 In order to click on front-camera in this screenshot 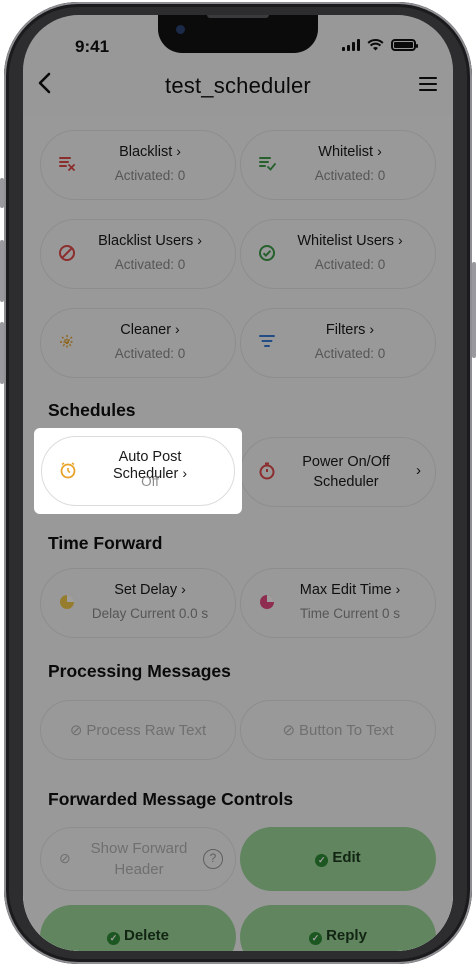, I will do `click(180, 29)`.